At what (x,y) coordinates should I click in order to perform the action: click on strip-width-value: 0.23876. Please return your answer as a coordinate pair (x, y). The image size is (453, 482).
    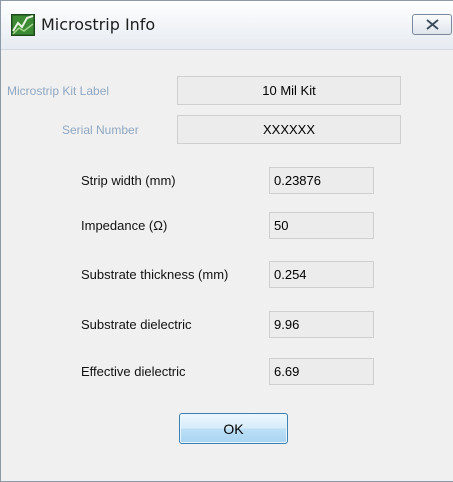
    Looking at the image, I should click on (321, 180).